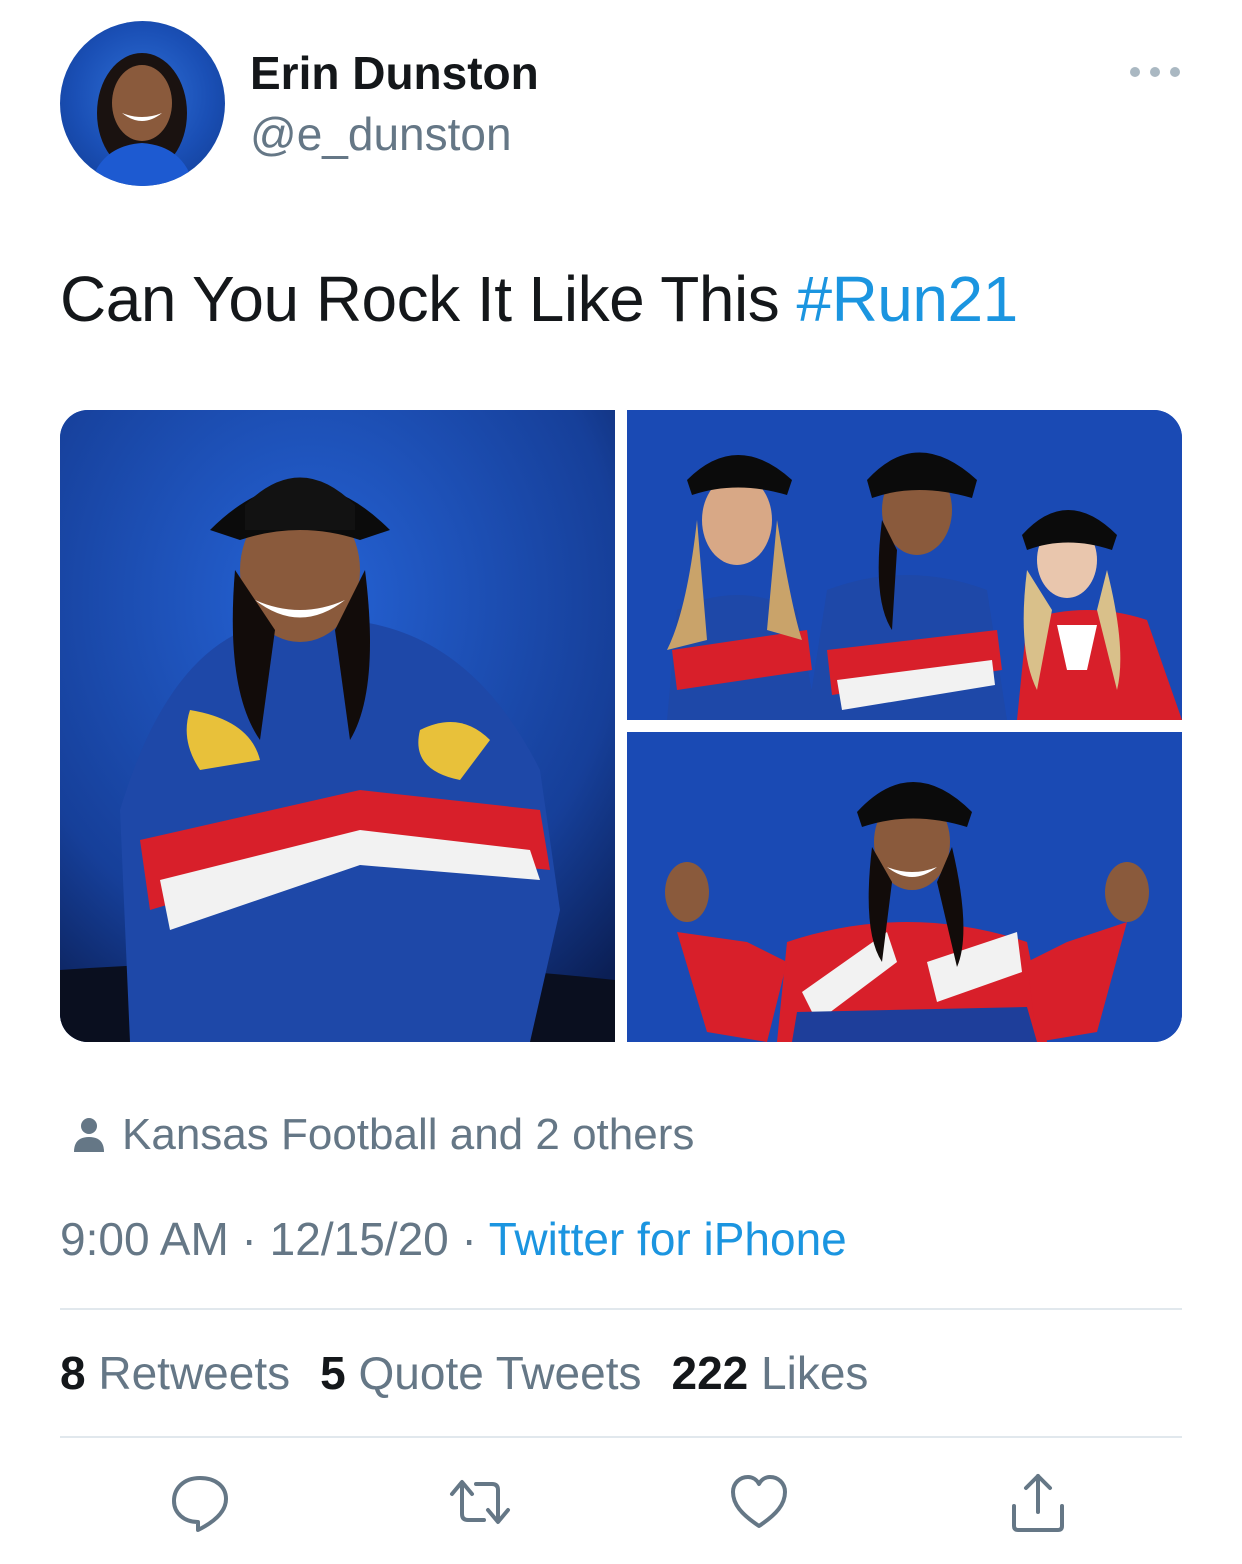  What do you see at coordinates (381, 134) in the screenshot?
I see `user-handle: @e_dunston` at bounding box center [381, 134].